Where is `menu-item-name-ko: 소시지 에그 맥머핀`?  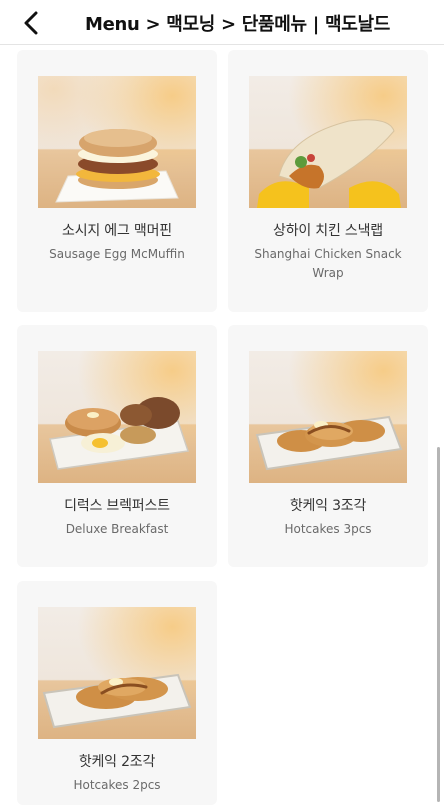 menu-item-name-ko: 소시지 에그 맥머핀 is located at coordinates (117, 231).